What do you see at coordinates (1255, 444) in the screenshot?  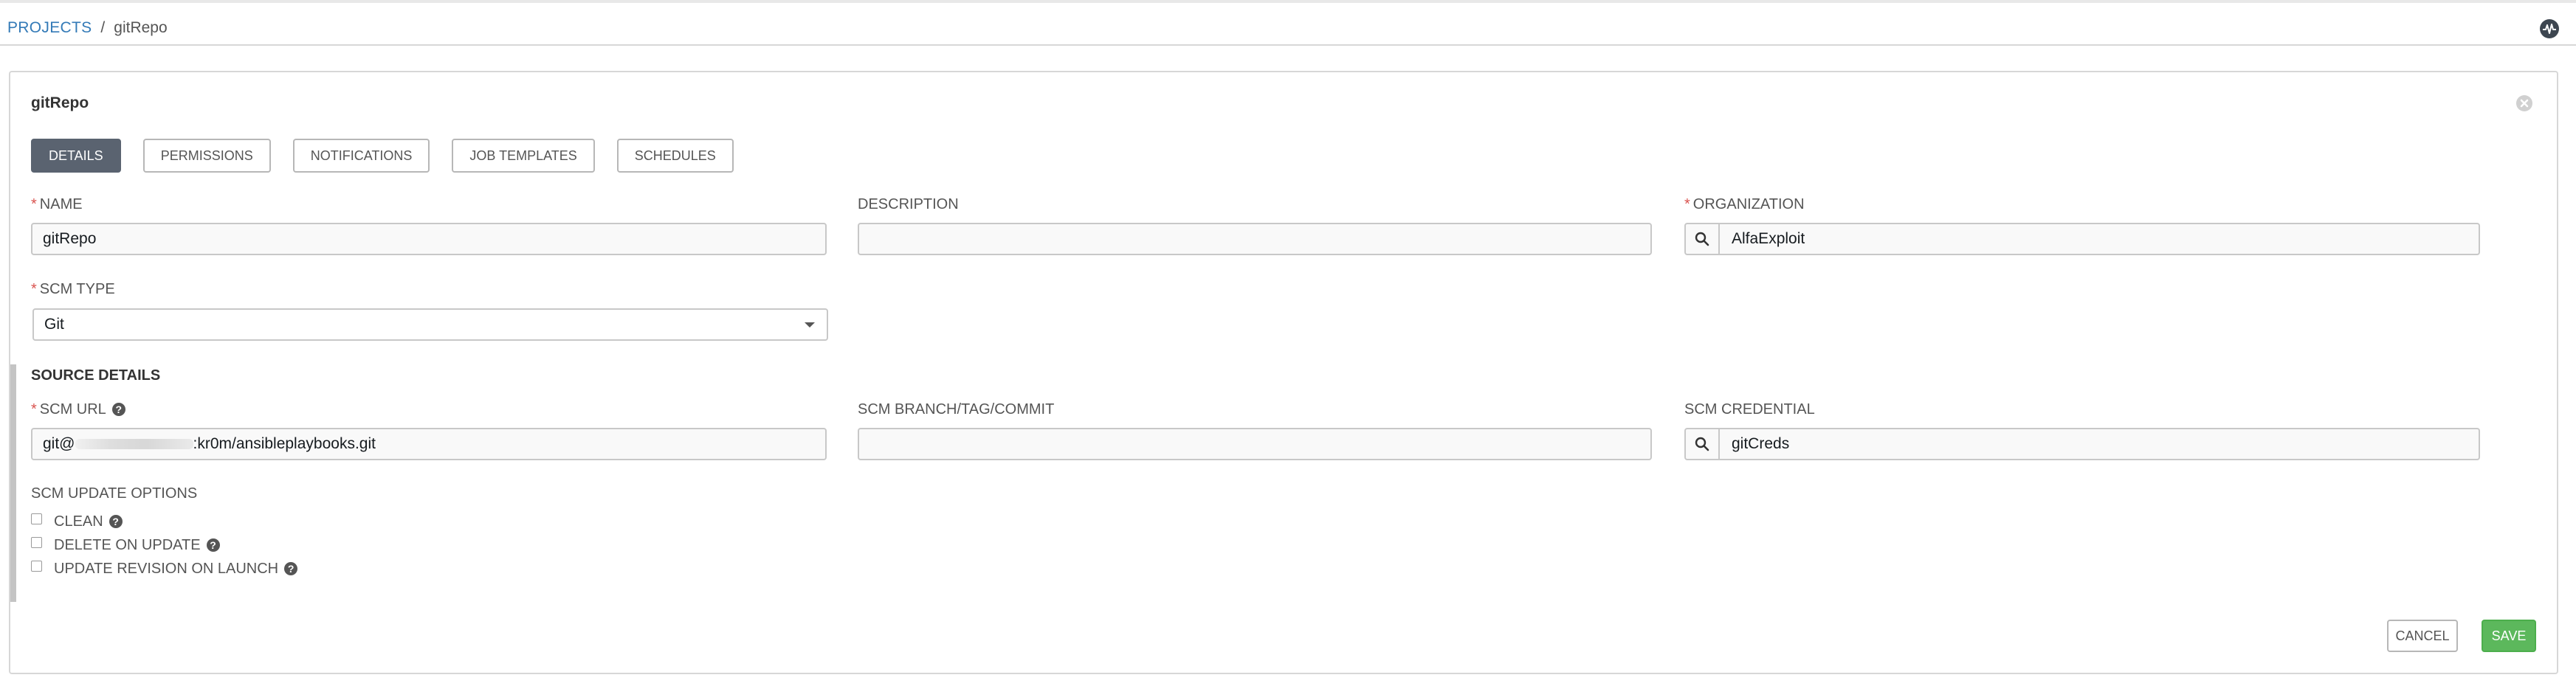 I see `scm-branch-input` at bounding box center [1255, 444].